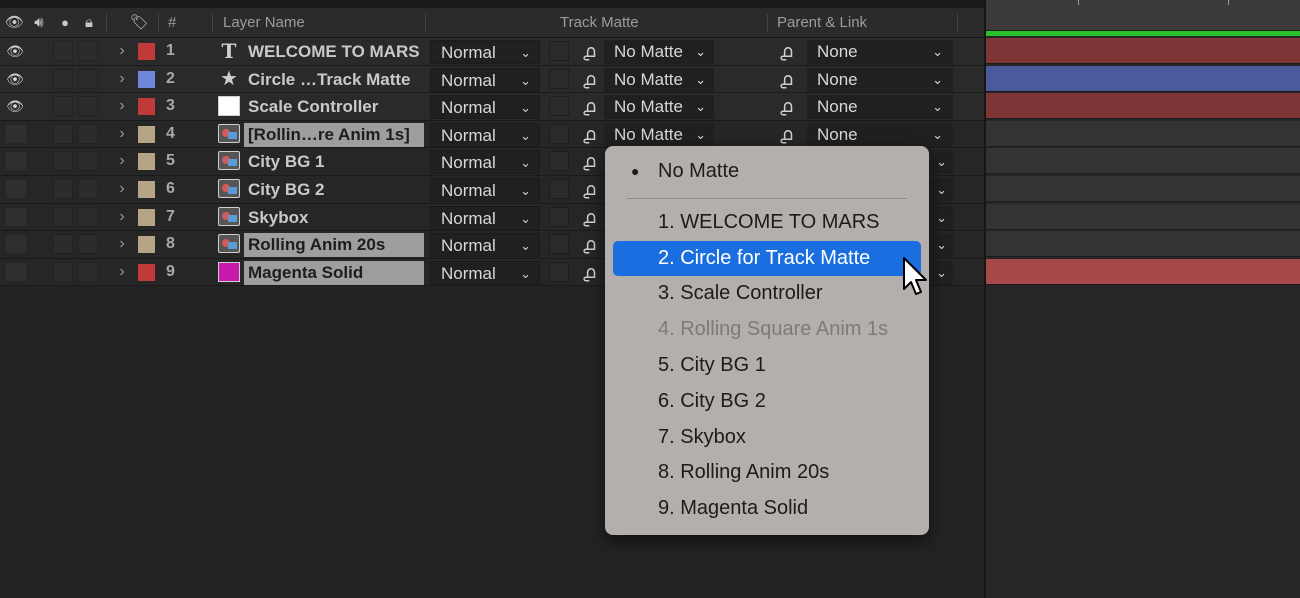  Describe the element at coordinates (599, 23) in the screenshot. I see `track-matte-column-header: Track Matte` at that location.